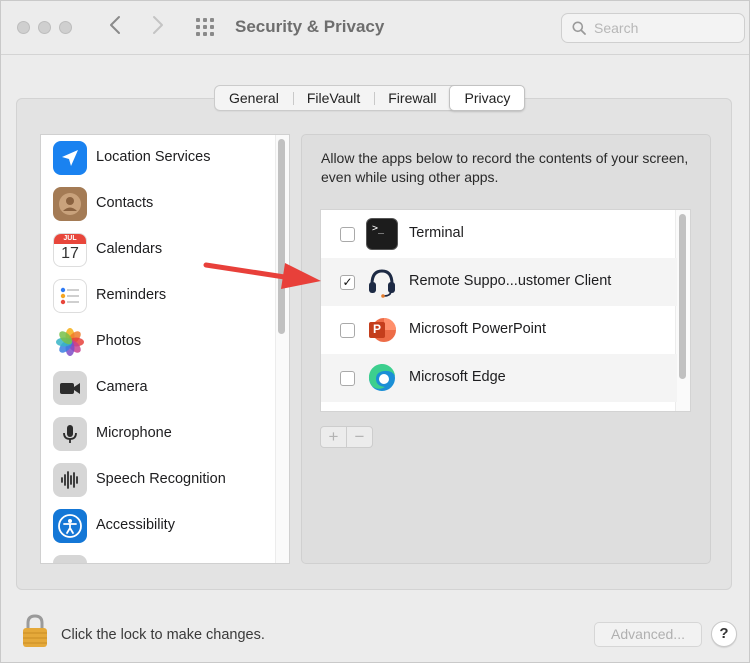  What do you see at coordinates (254, 98) in the screenshot?
I see `tab-general: General` at bounding box center [254, 98].